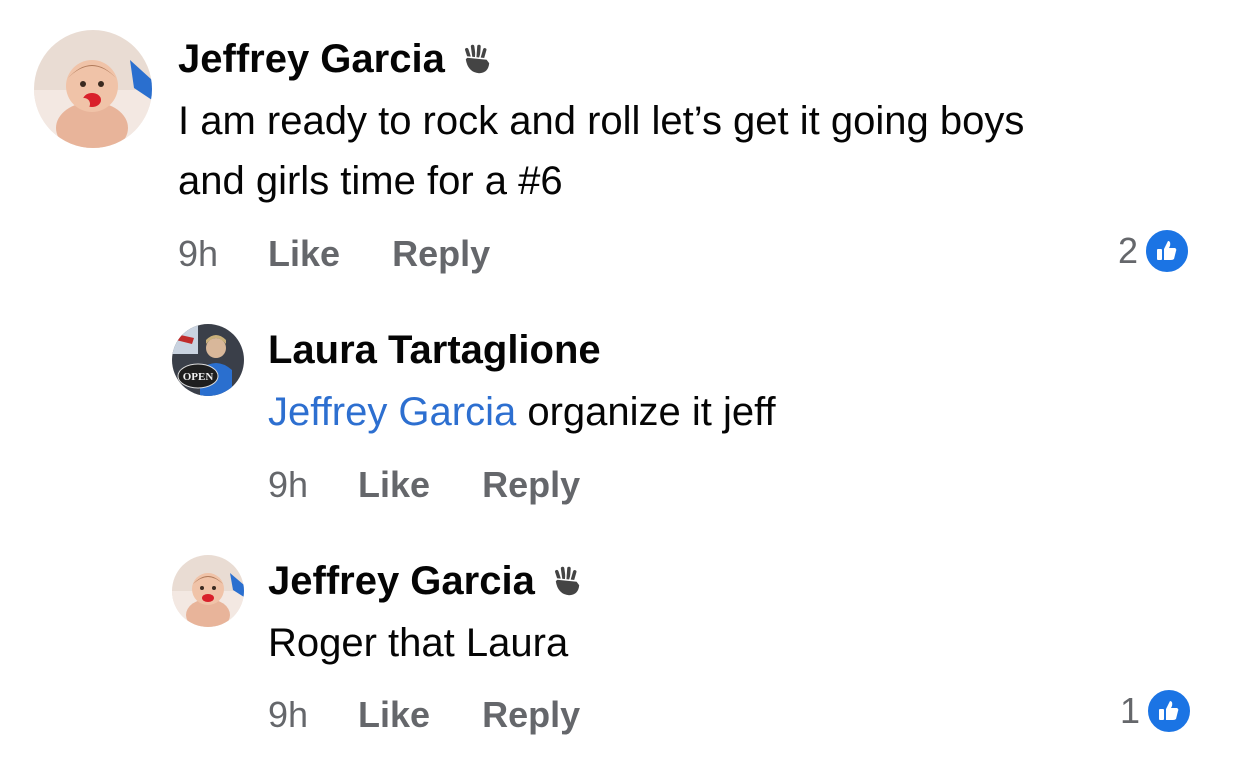 The height and width of the screenshot is (764, 1236). Describe the element at coordinates (1130, 710) in the screenshot. I see `reaction-count: 1` at that location.